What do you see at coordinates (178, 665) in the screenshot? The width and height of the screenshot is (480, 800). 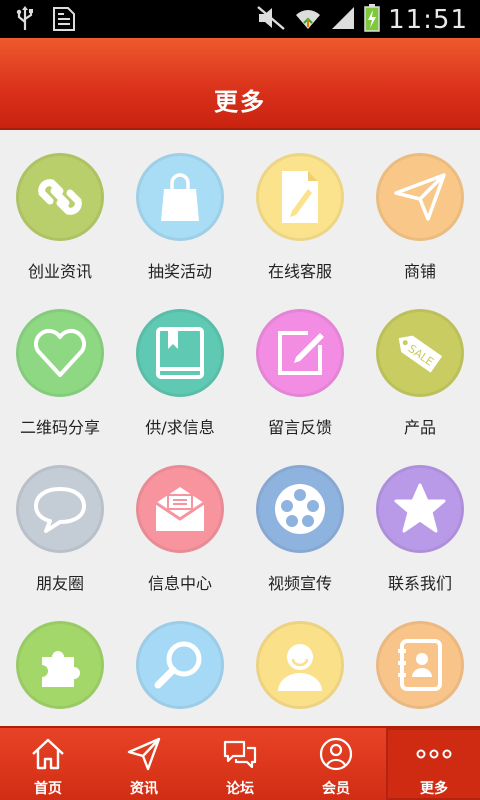 I see `magnifier-icon` at bounding box center [178, 665].